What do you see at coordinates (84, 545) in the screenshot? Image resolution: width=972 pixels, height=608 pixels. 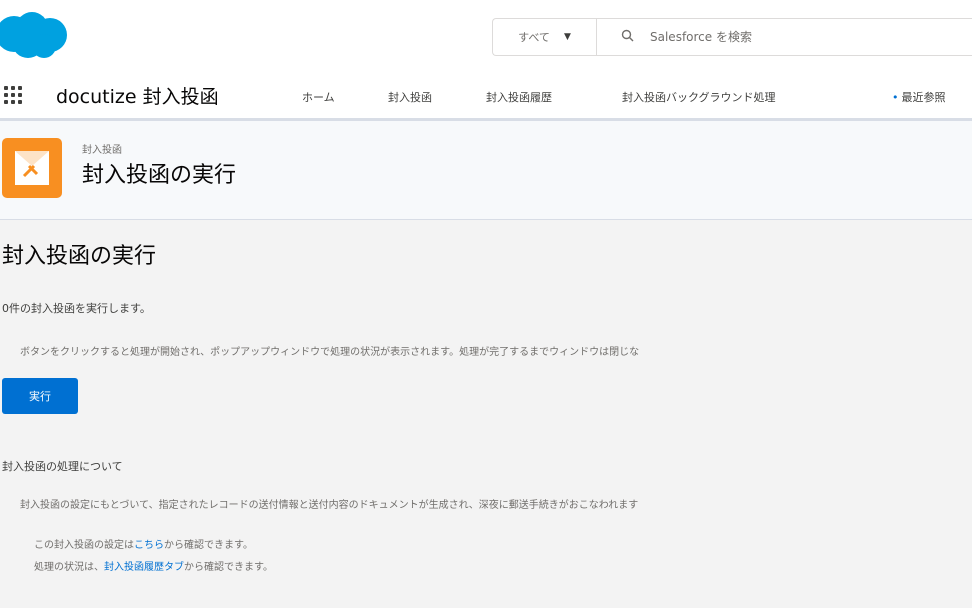 I see `settings-note-prefix: この封入投函の設定は` at bounding box center [84, 545].